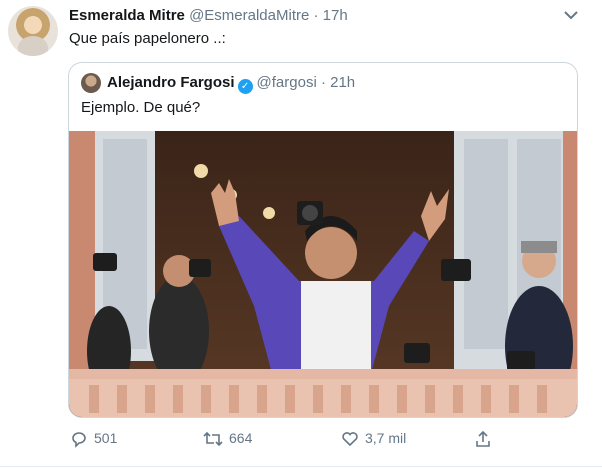 The height and width of the screenshot is (469, 602). I want to click on tweet-header: Esmeralda Mitre @EsmeraldaMitre · 17h, so click(208, 15).